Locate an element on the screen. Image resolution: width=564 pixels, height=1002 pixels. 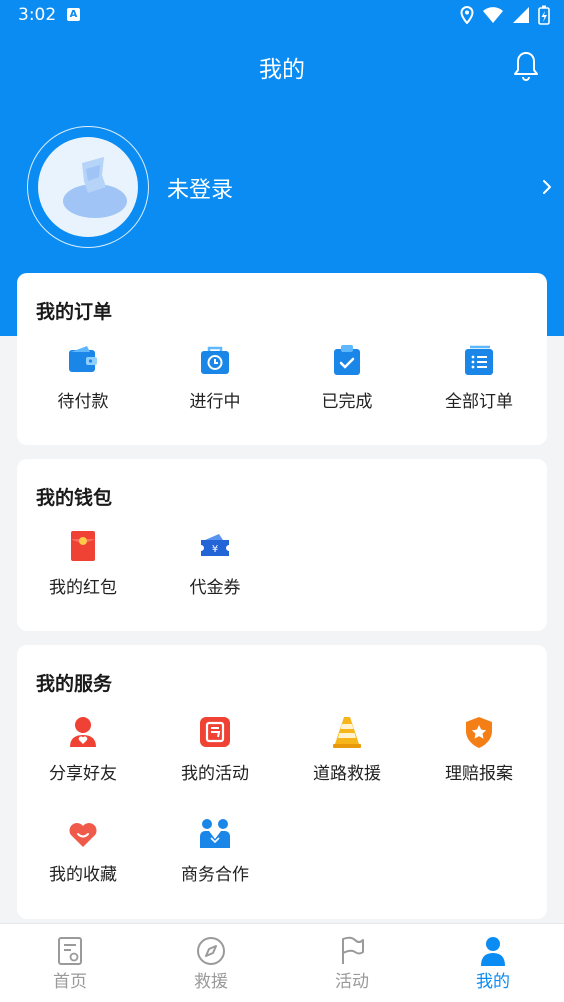
coupon-label: 代金券 is located at coordinates (215, 588).